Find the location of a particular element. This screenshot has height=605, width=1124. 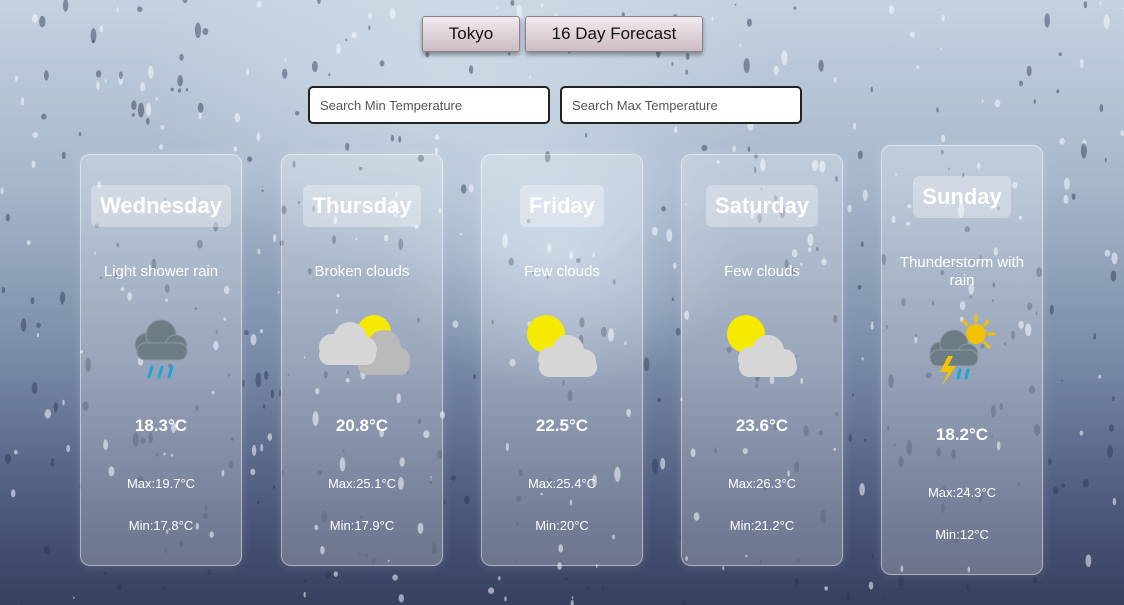

min-temperature: Min:17.8°C is located at coordinates (161, 525).